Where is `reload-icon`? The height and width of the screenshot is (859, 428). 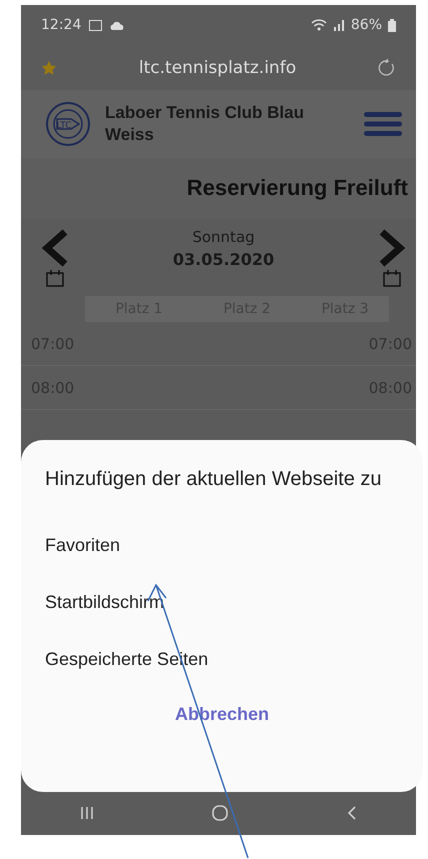
reload-icon is located at coordinates (387, 67).